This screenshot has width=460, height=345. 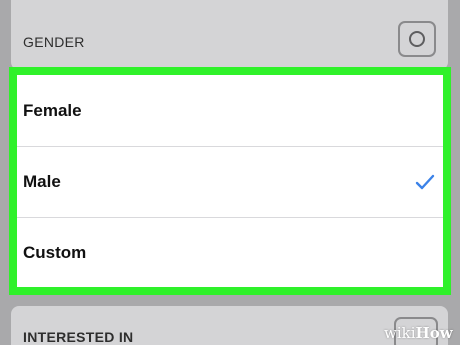 What do you see at coordinates (54, 42) in the screenshot?
I see `gender-section-label: GENDER` at bounding box center [54, 42].